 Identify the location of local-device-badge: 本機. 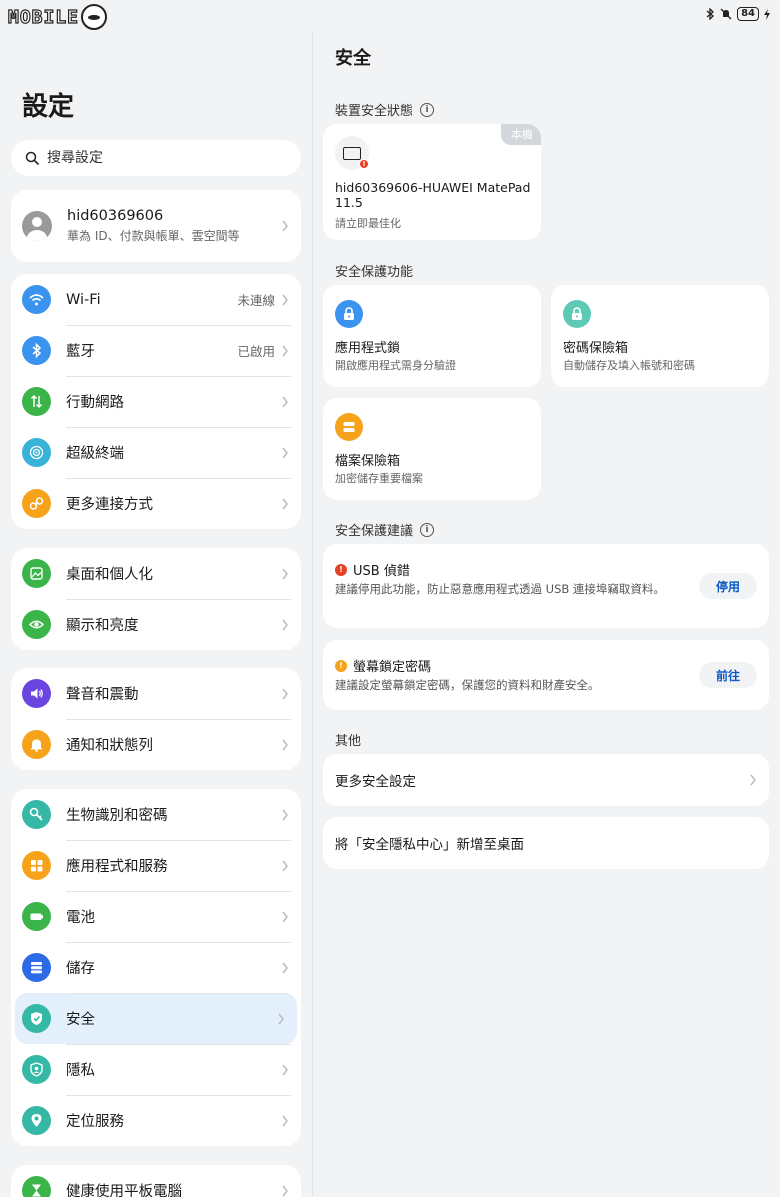
(521, 134).